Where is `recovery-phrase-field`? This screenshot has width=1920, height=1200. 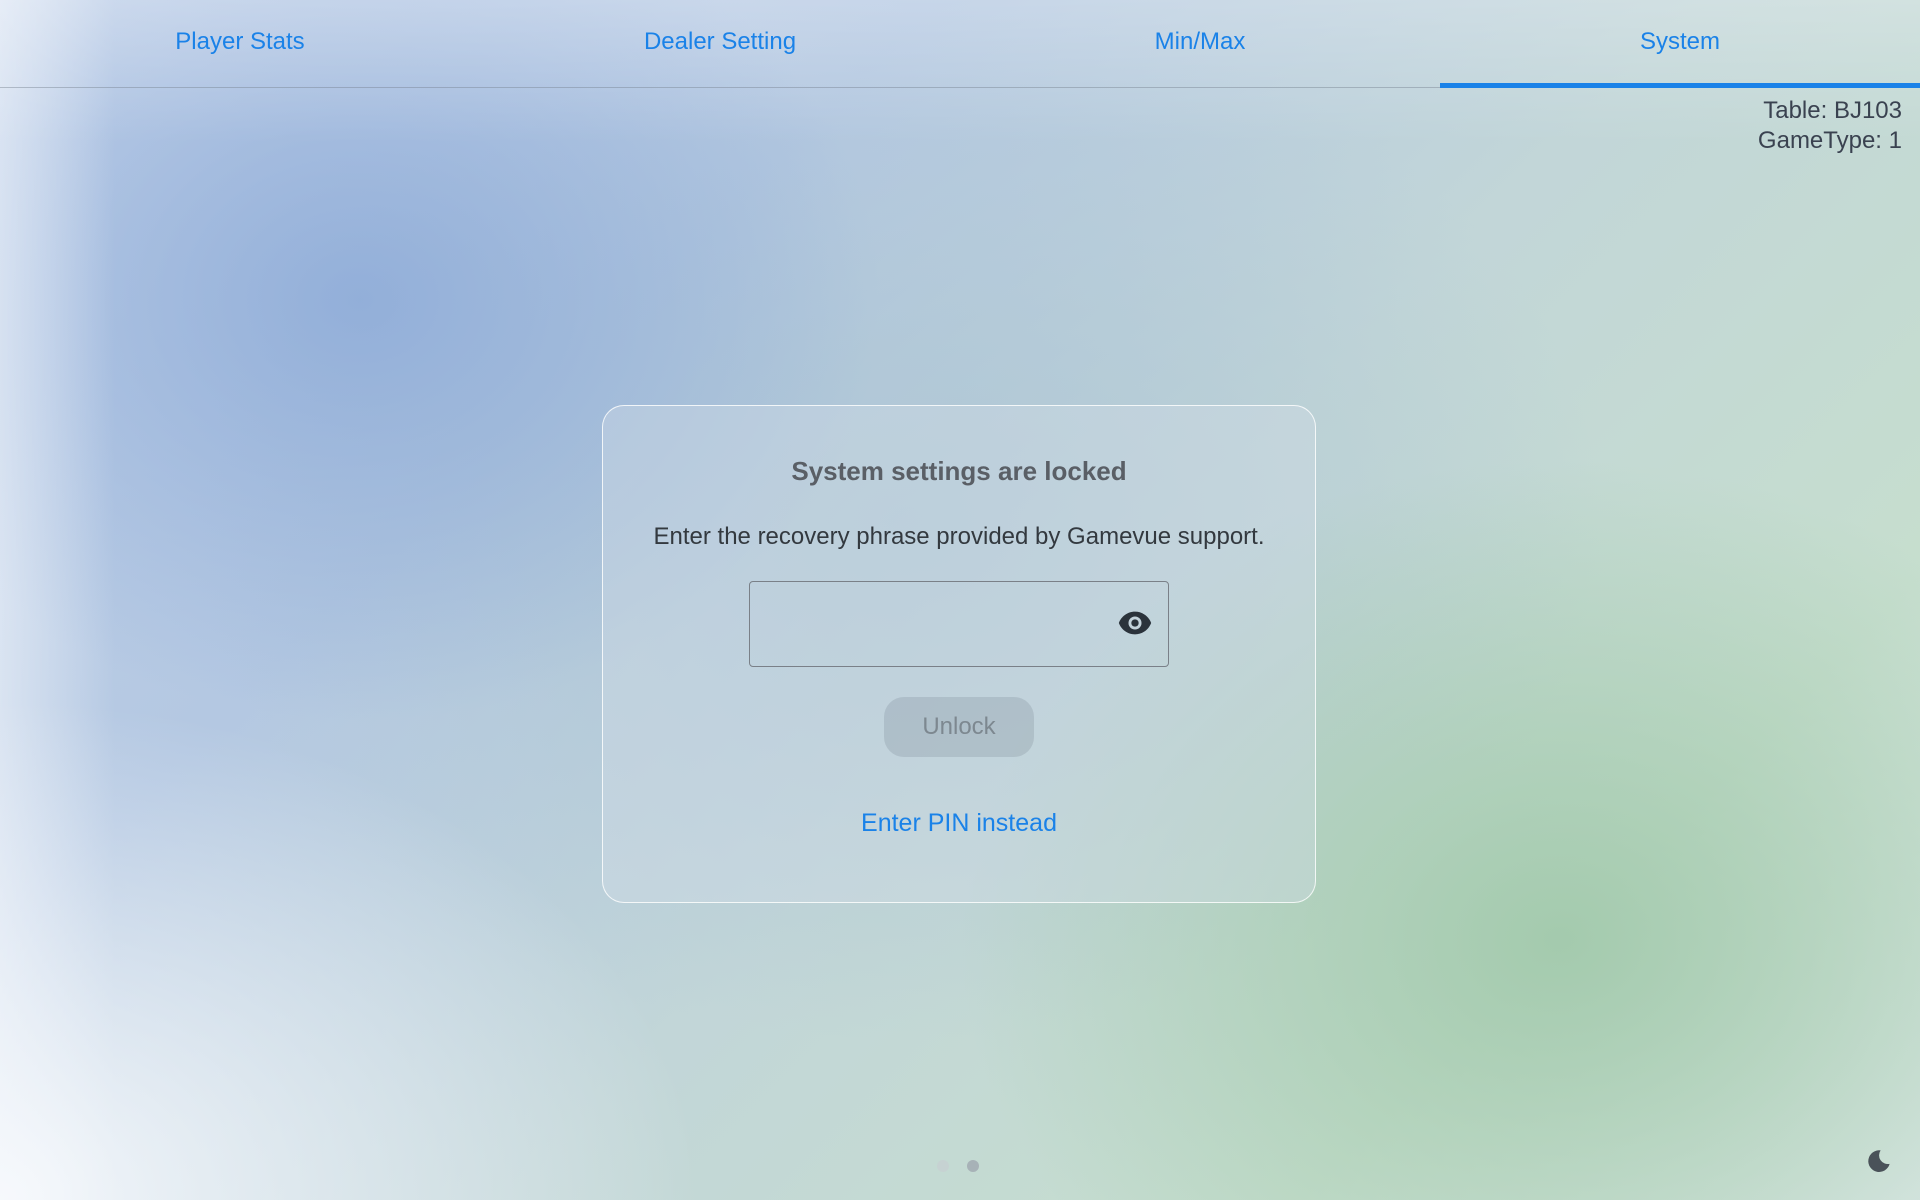 recovery-phrase-field is located at coordinates (959, 624).